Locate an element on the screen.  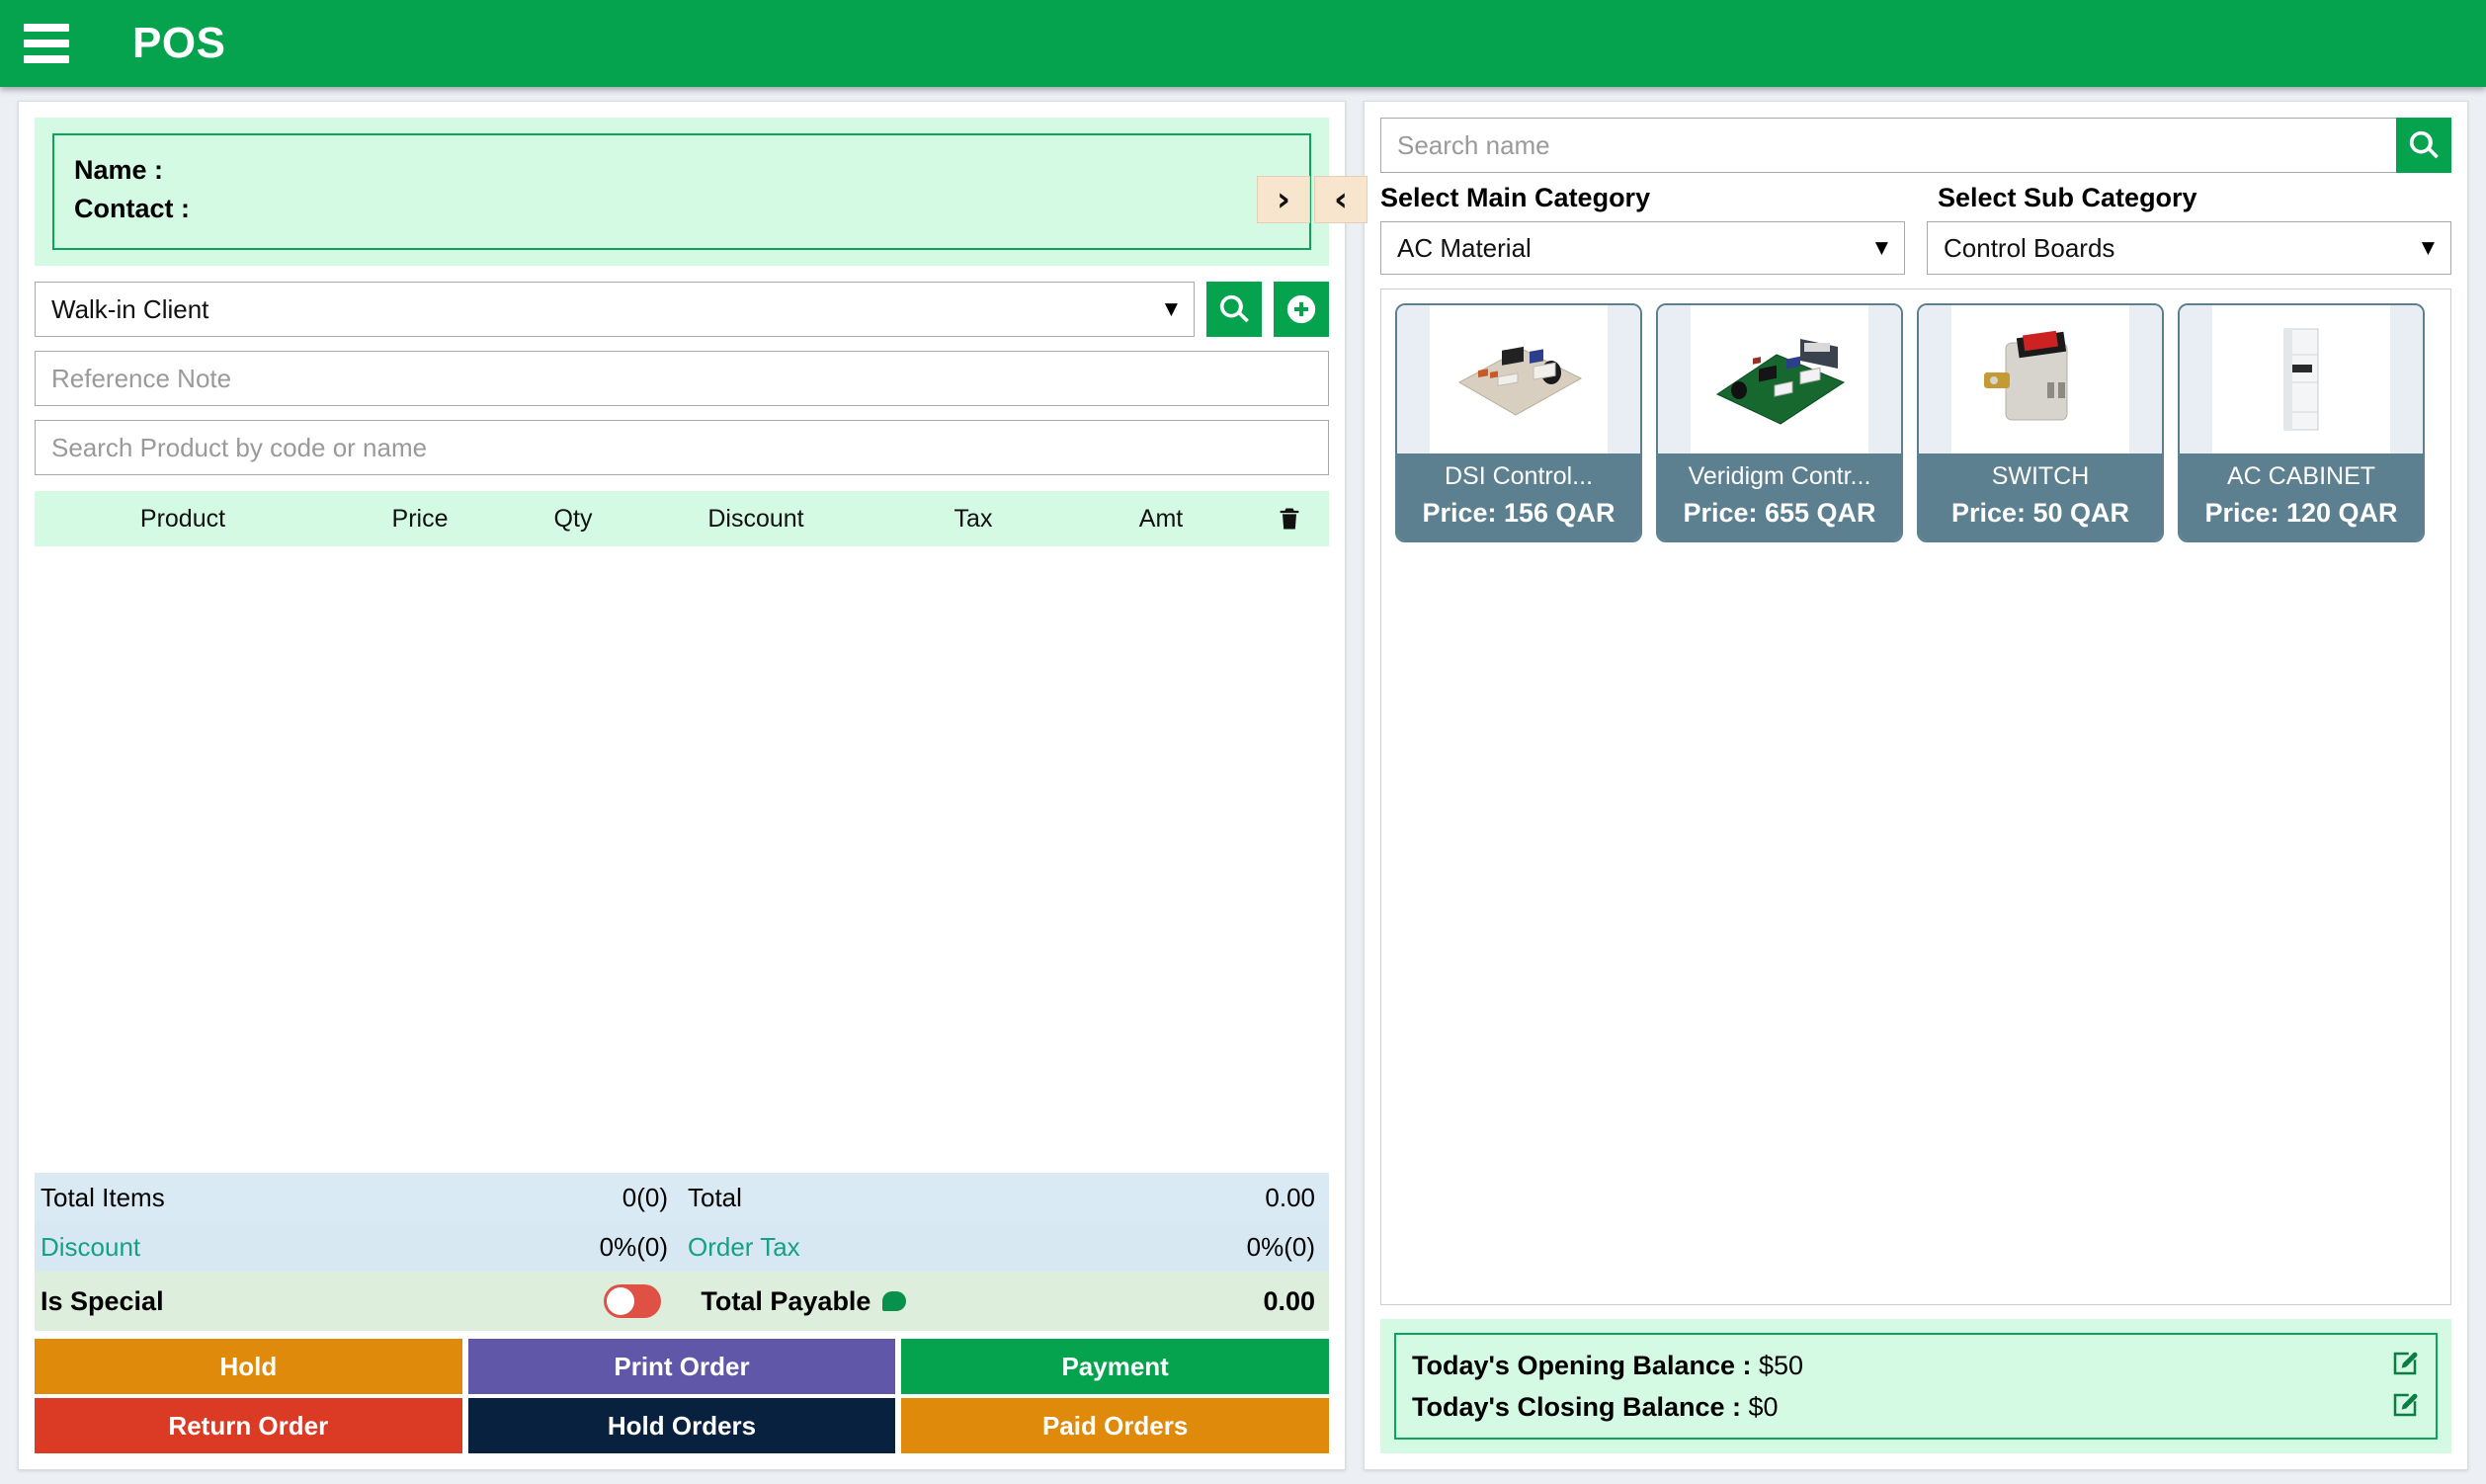
total-items-label: Total Items is located at coordinates (103, 1197).